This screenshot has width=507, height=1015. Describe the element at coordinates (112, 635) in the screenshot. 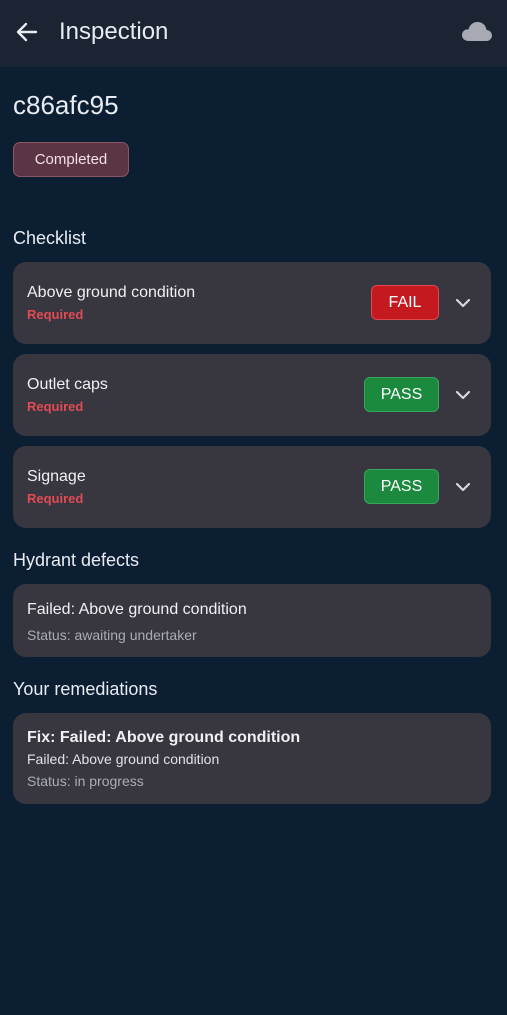

I see `defect-status: Status: awaiting undertaker` at that location.